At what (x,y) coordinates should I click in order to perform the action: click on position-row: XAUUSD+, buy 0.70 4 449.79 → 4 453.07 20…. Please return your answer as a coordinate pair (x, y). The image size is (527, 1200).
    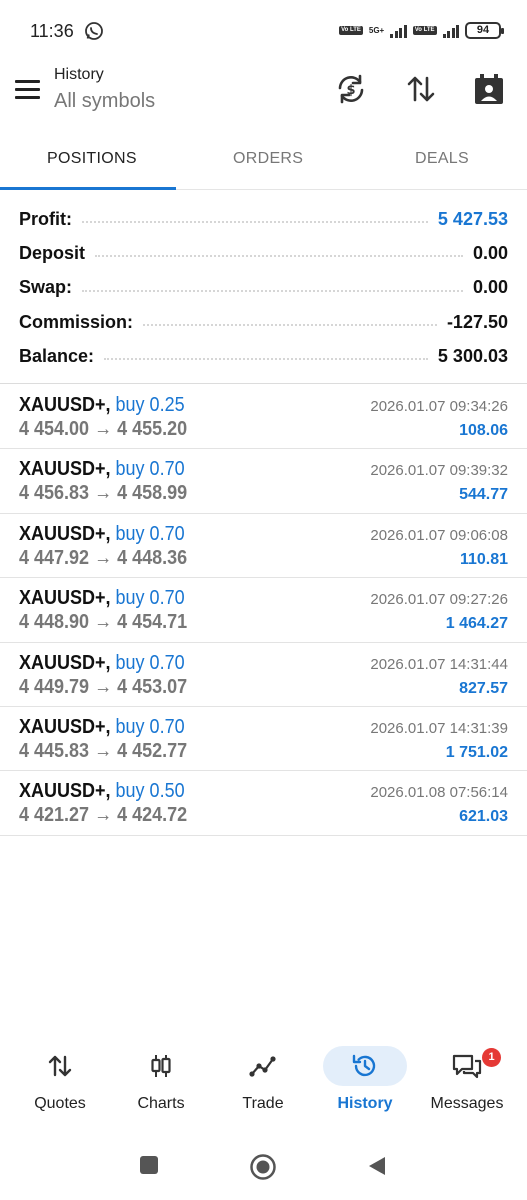
    Looking at the image, I should click on (263, 675).